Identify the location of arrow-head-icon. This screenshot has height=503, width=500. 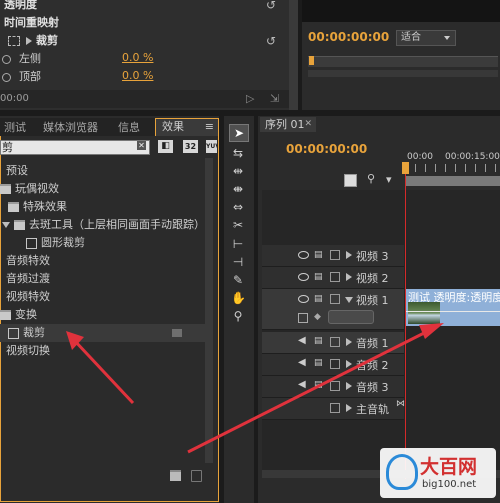
(431, 331).